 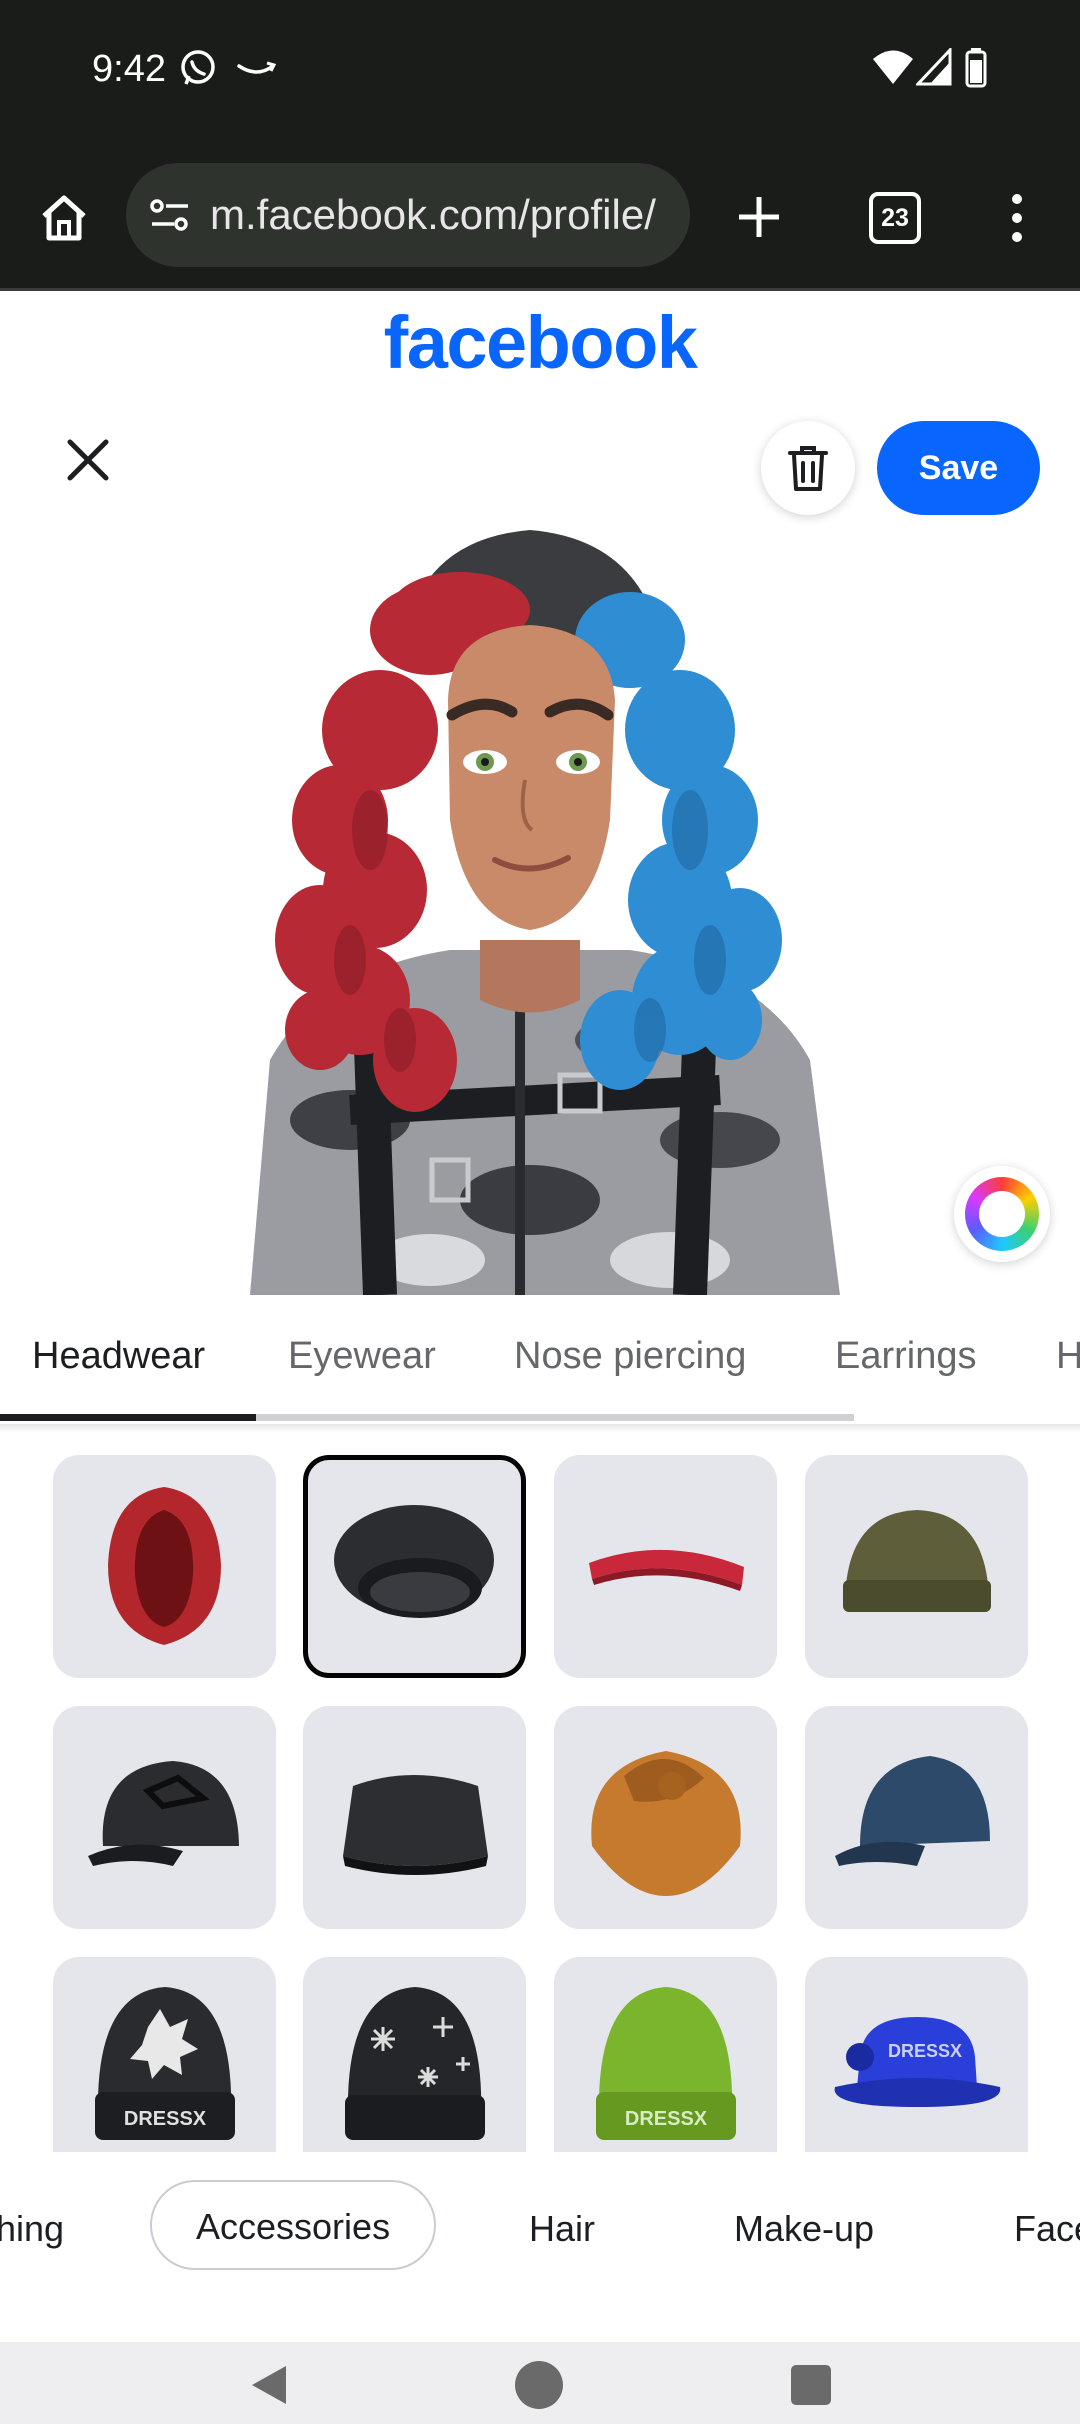 What do you see at coordinates (808, 468) in the screenshot?
I see `trash-icon` at bounding box center [808, 468].